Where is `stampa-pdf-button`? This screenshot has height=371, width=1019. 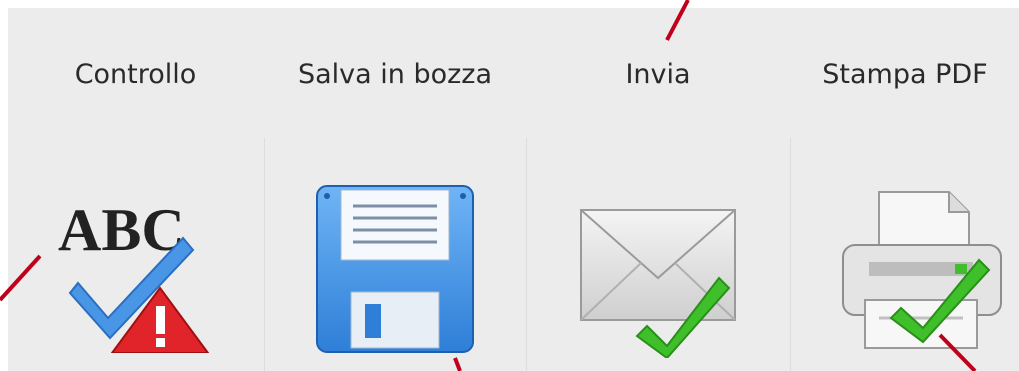 stampa-pdf-button is located at coordinates (905, 249).